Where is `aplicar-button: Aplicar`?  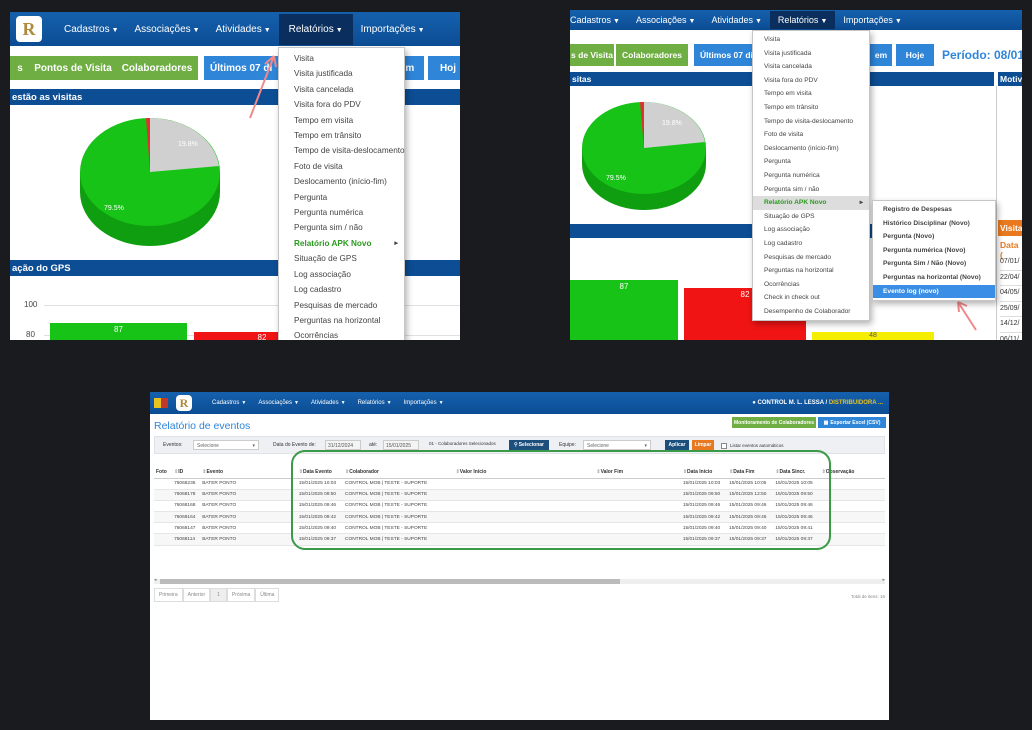 aplicar-button: Aplicar is located at coordinates (677, 445).